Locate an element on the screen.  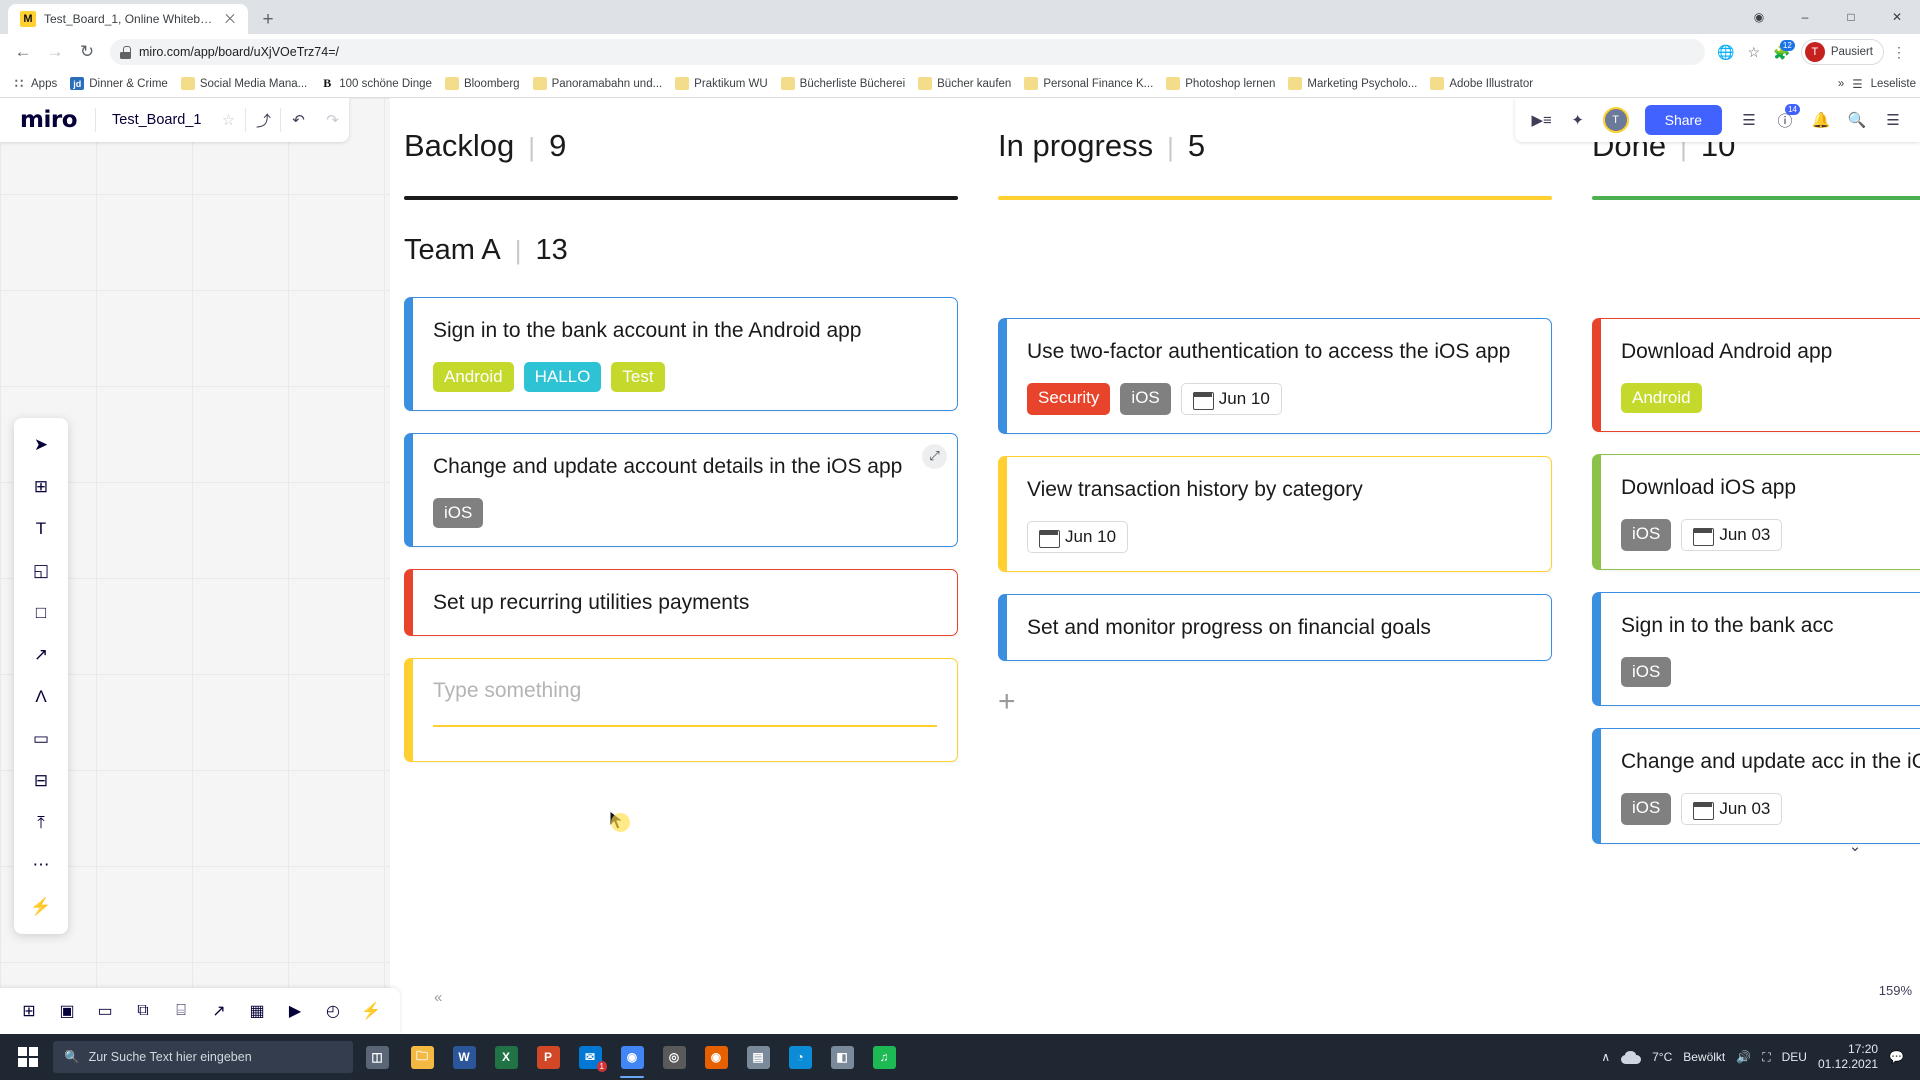
clock: 17:20 01.12.2021 is located at coordinates (1848, 1057).